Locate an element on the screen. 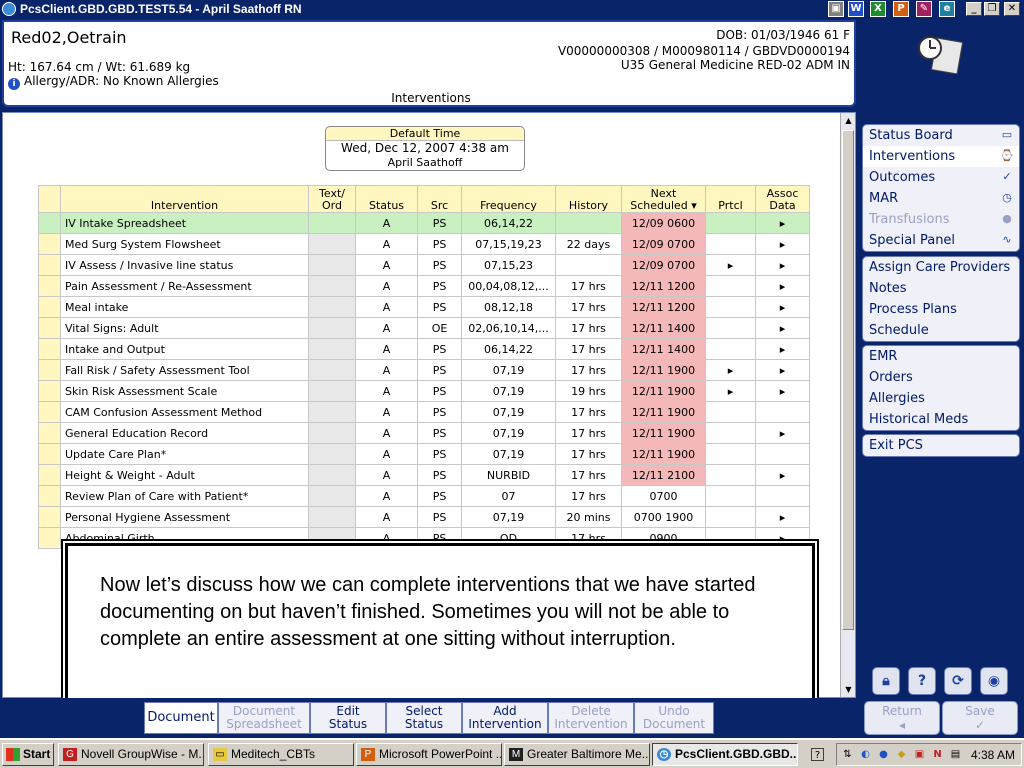 This screenshot has width=1024, height=768. edit-status-button: Edit Status is located at coordinates (348, 718).